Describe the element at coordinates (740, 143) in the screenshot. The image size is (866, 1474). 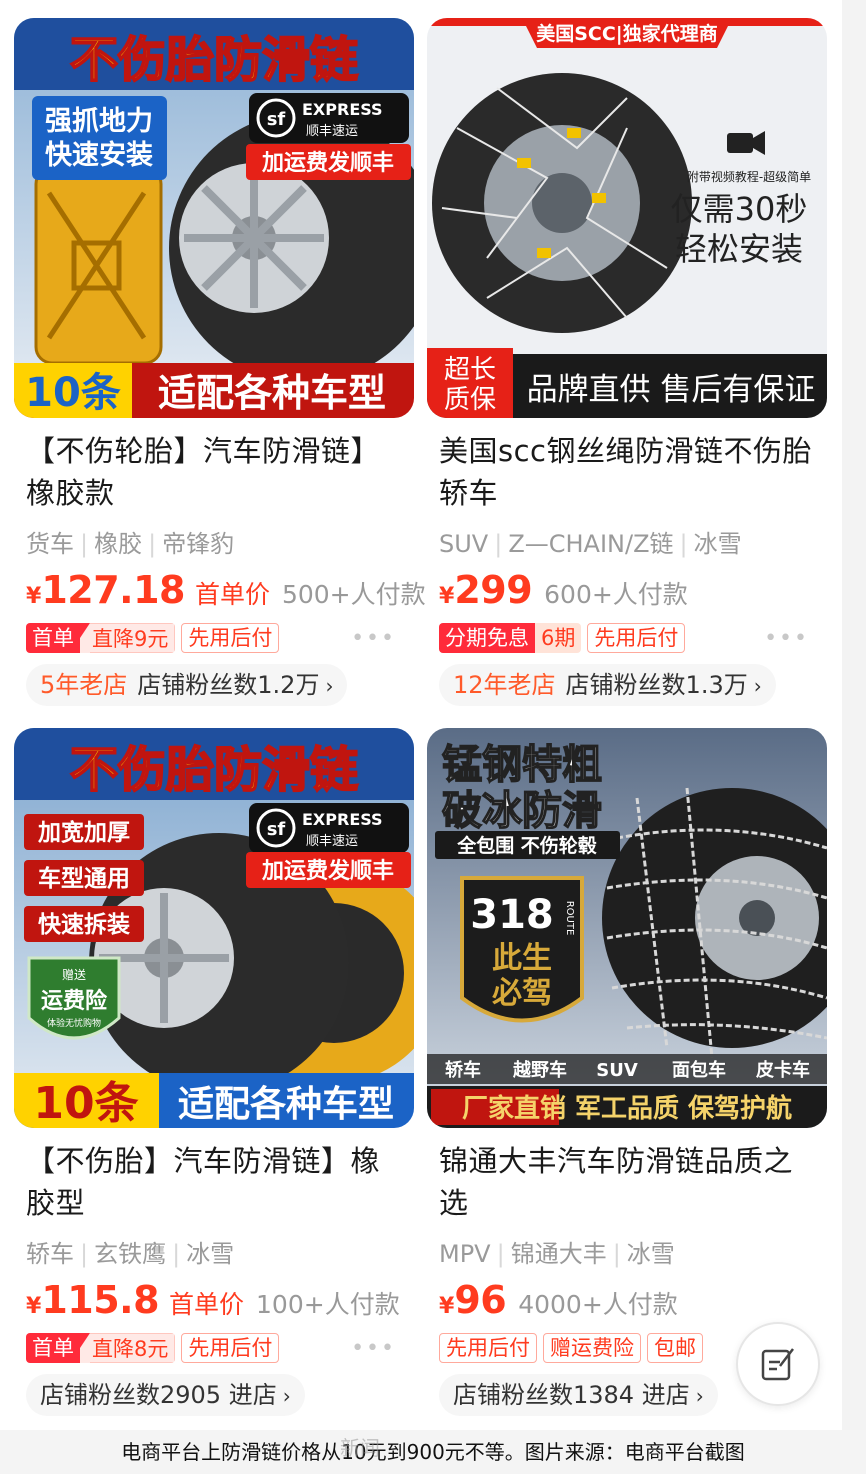
I see `video-icon` at that location.